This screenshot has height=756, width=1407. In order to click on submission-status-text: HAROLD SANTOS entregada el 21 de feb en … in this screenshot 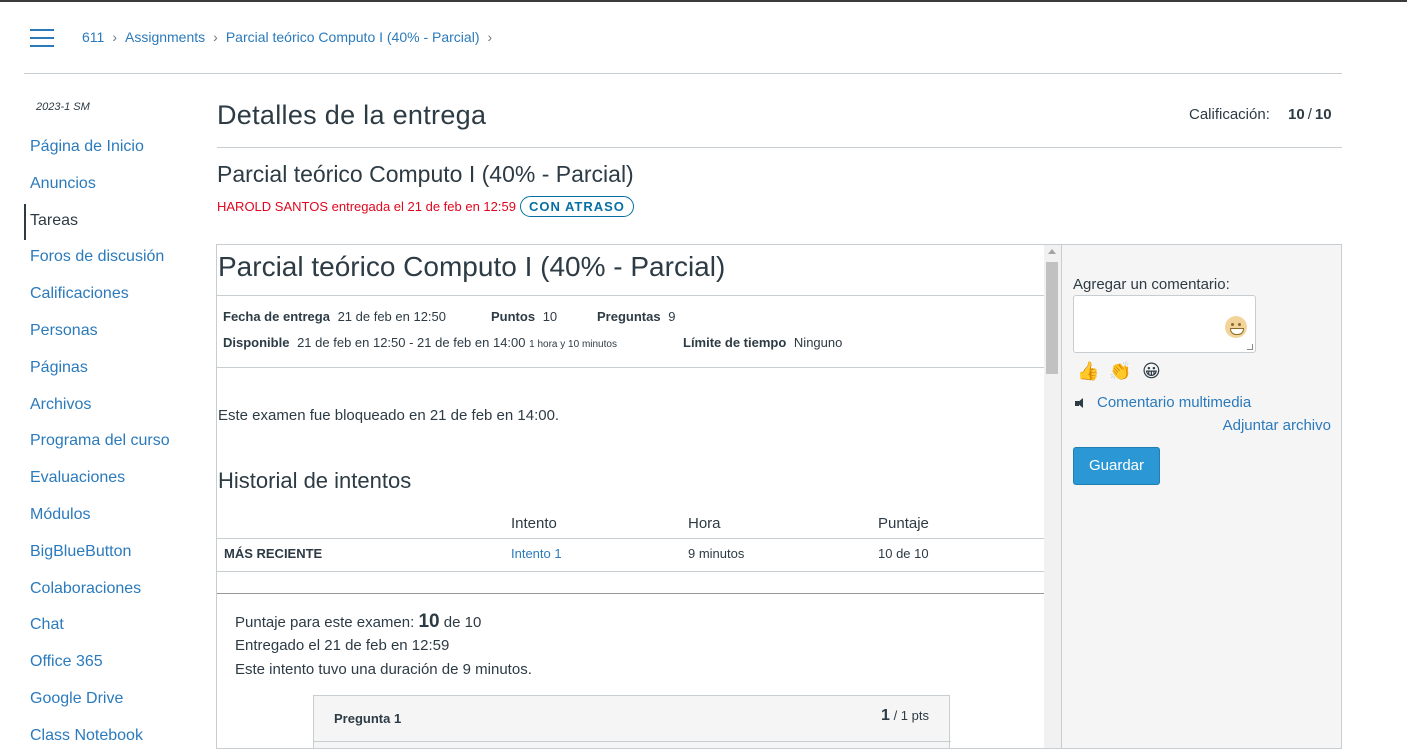, I will do `click(366, 206)`.